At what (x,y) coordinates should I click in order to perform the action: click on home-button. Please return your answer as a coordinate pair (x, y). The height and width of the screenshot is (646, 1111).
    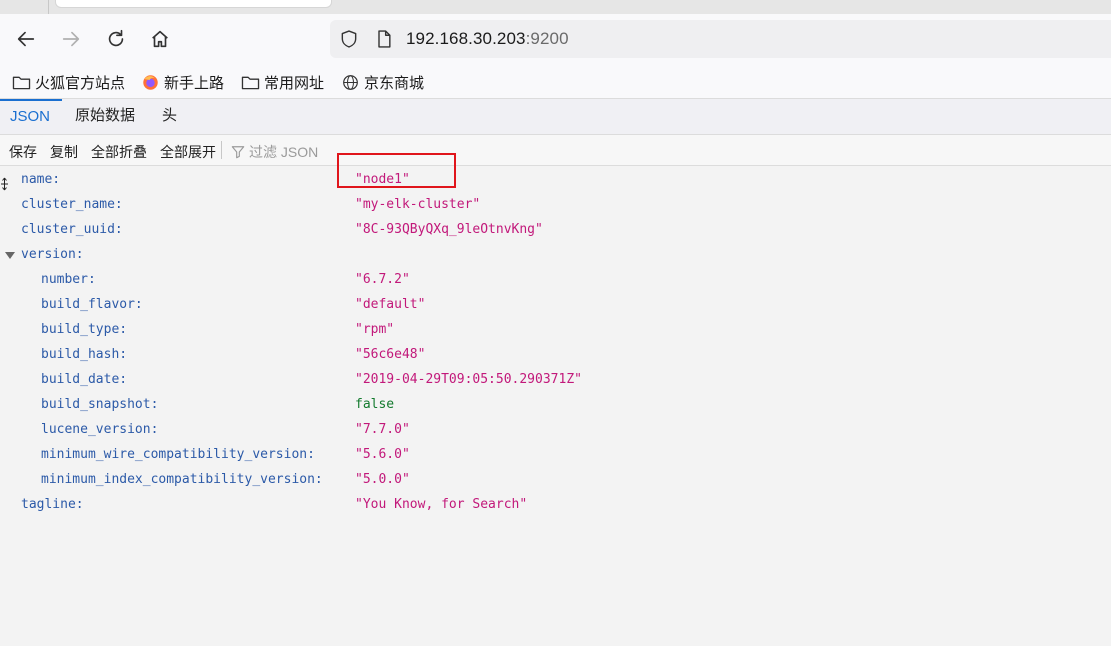
    Looking at the image, I should click on (160, 39).